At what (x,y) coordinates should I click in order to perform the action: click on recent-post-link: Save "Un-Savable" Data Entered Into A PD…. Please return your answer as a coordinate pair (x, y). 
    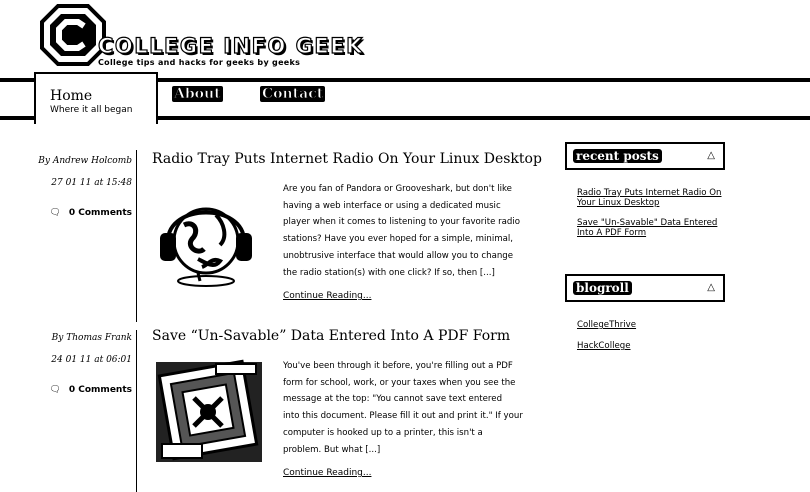
    Looking at the image, I should click on (652, 228).